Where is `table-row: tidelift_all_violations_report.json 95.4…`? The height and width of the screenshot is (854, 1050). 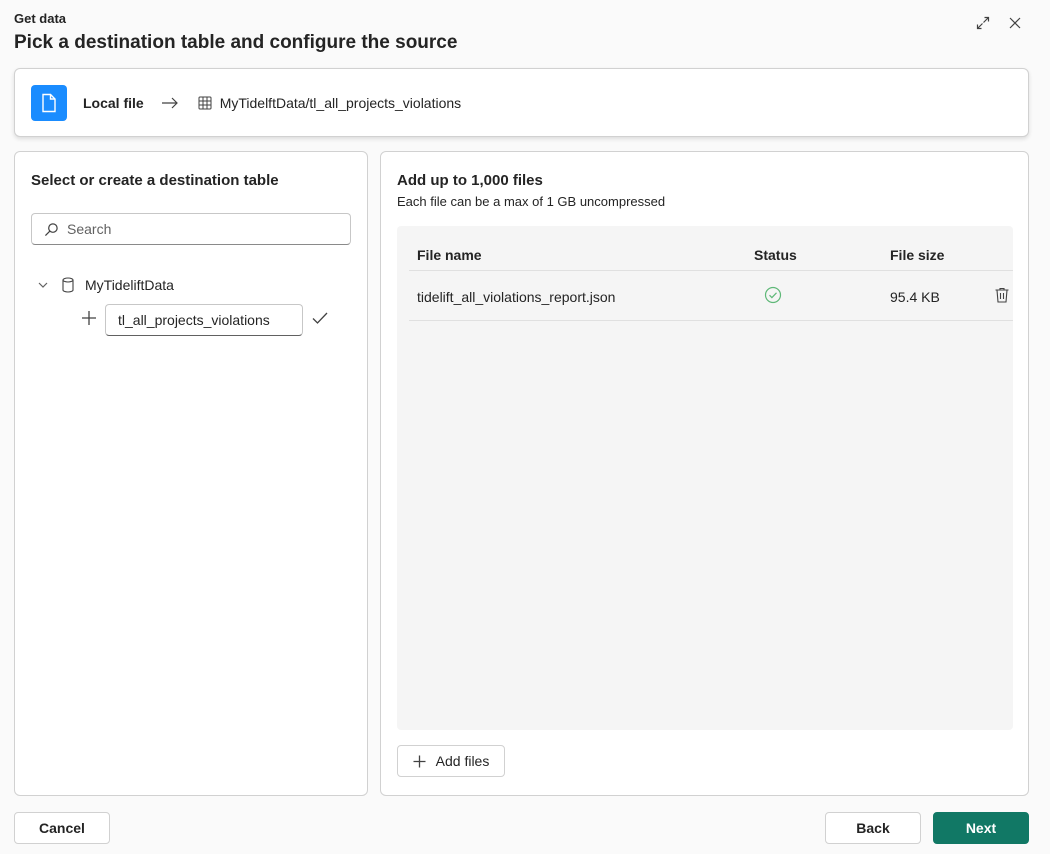
table-row: tidelift_all_violations_report.json 95.4… is located at coordinates (711, 296).